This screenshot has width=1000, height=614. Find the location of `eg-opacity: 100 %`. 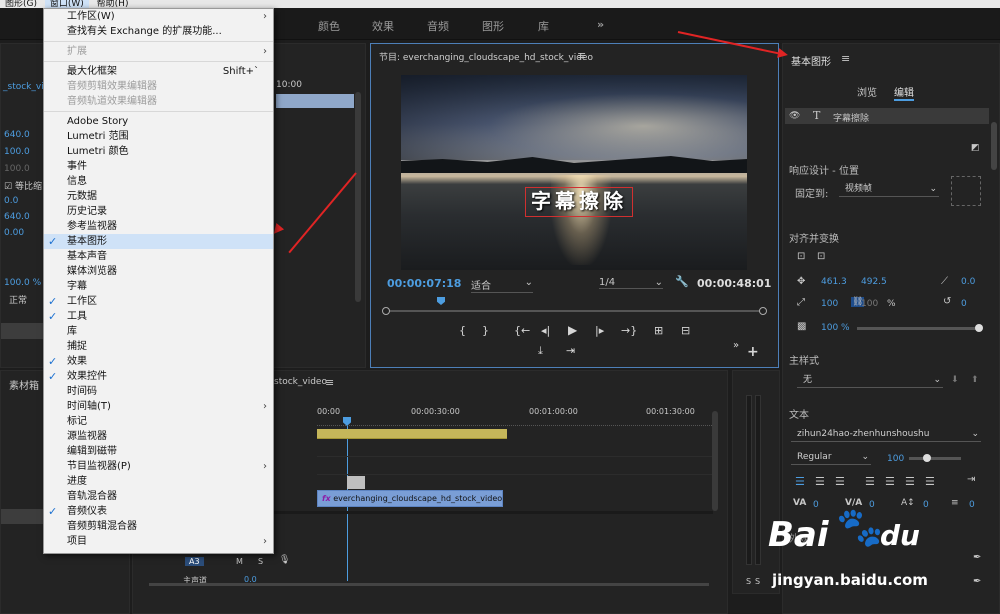

eg-opacity: 100 % is located at coordinates (835, 328).